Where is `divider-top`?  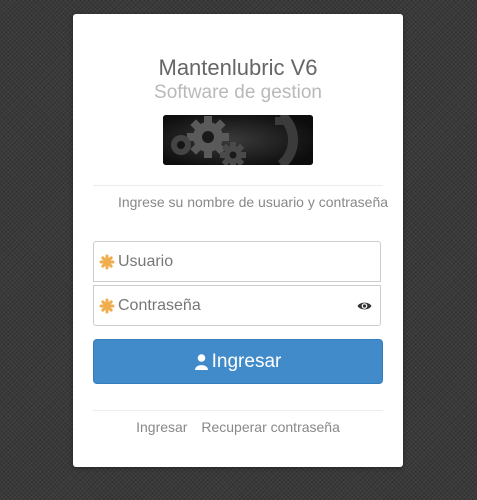 divider-top is located at coordinates (238, 185).